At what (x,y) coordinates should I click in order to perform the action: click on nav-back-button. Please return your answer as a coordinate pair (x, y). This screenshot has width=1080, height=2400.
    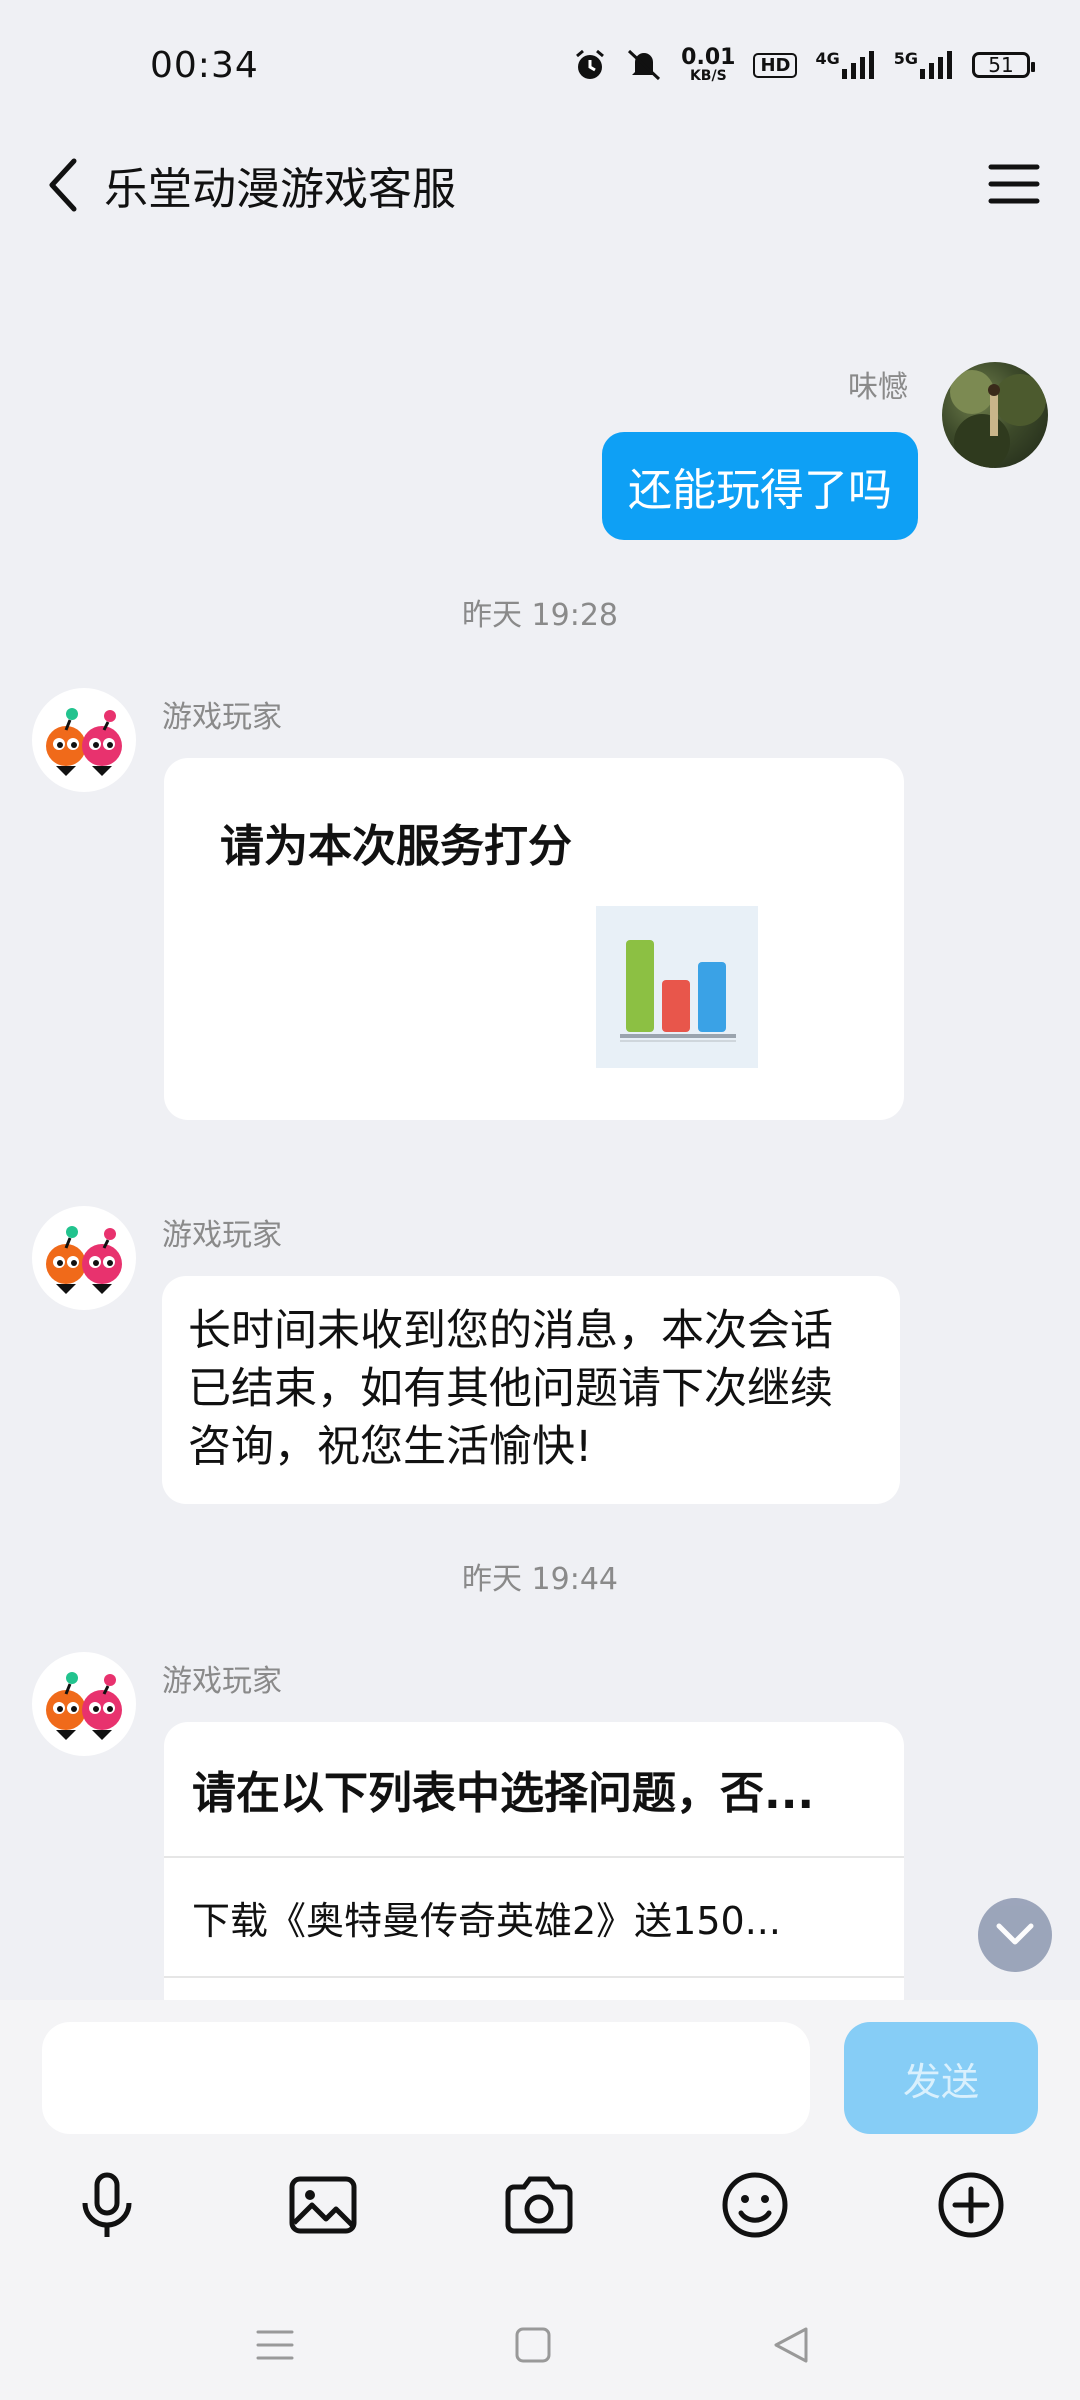
    Looking at the image, I should click on (791, 2345).